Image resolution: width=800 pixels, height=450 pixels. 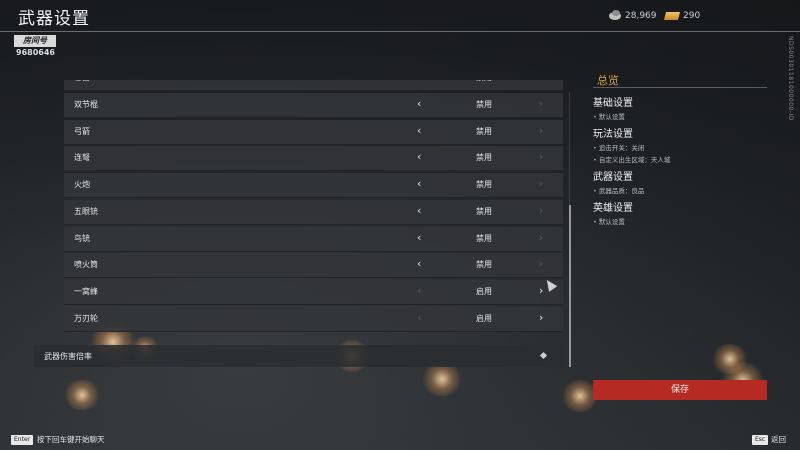 I want to click on list-item: 五眼铳 ‹ 禁用 ›, so click(x=313, y=212).